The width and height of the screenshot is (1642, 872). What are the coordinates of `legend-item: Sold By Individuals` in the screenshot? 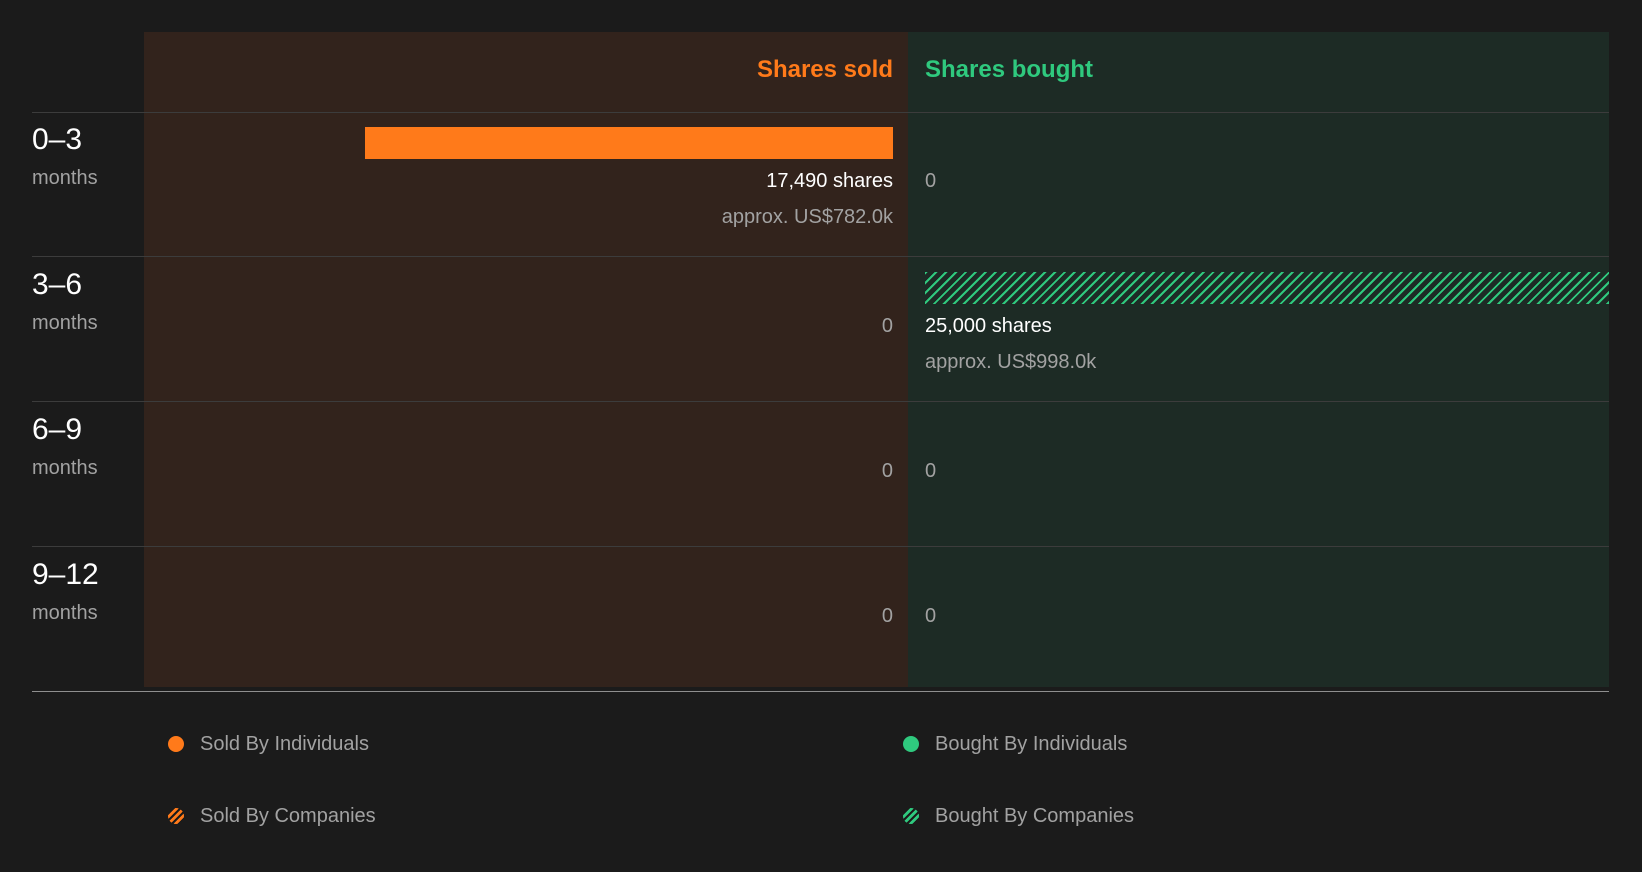 It's located at (268, 744).